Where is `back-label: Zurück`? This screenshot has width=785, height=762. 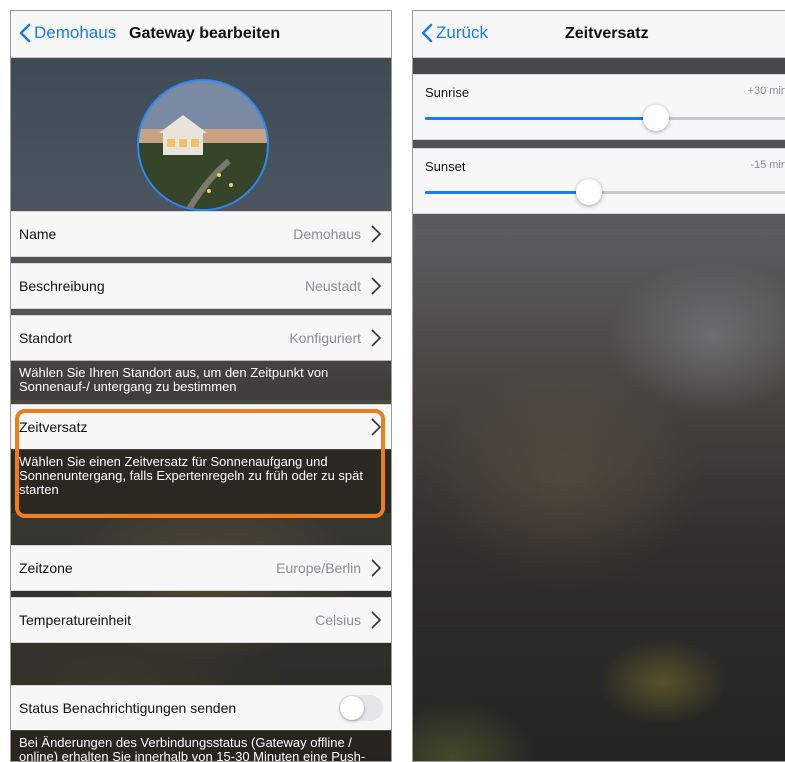
back-label: Zurück is located at coordinates (462, 32).